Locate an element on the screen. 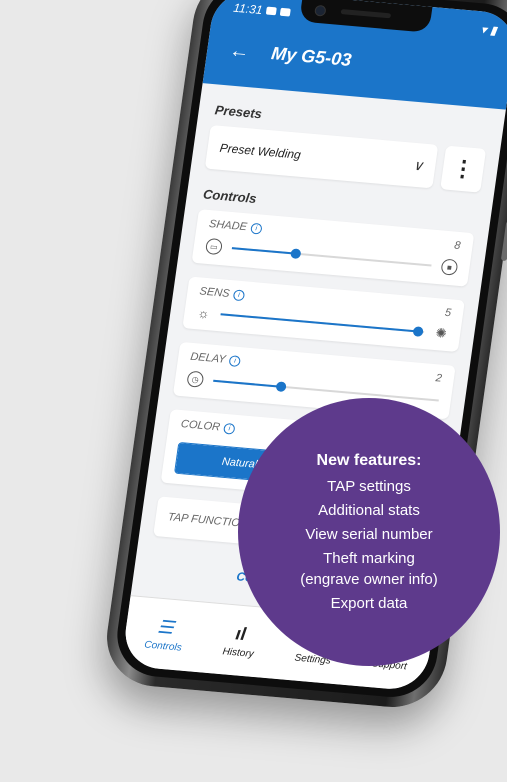  delay-value: 2 is located at coordinates (438, 378).